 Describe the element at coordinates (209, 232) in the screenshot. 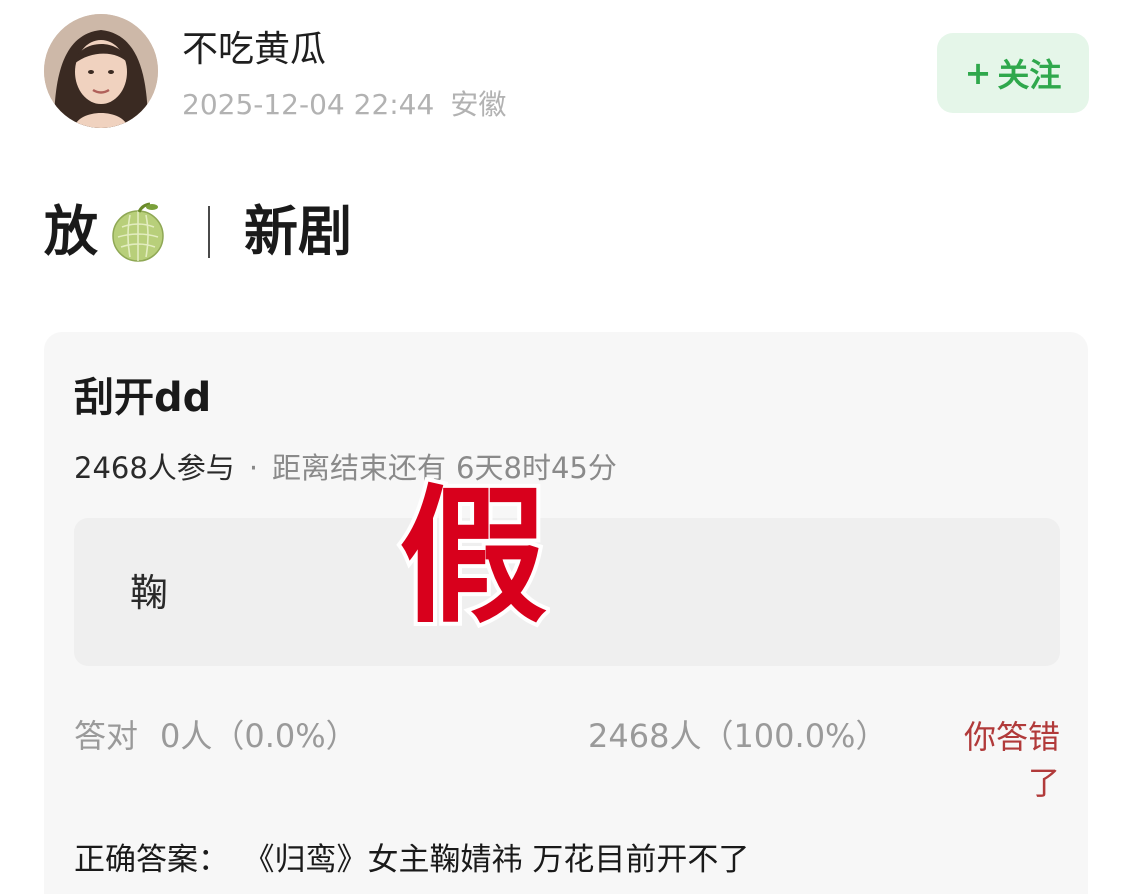

I see `title-divider` at that location.